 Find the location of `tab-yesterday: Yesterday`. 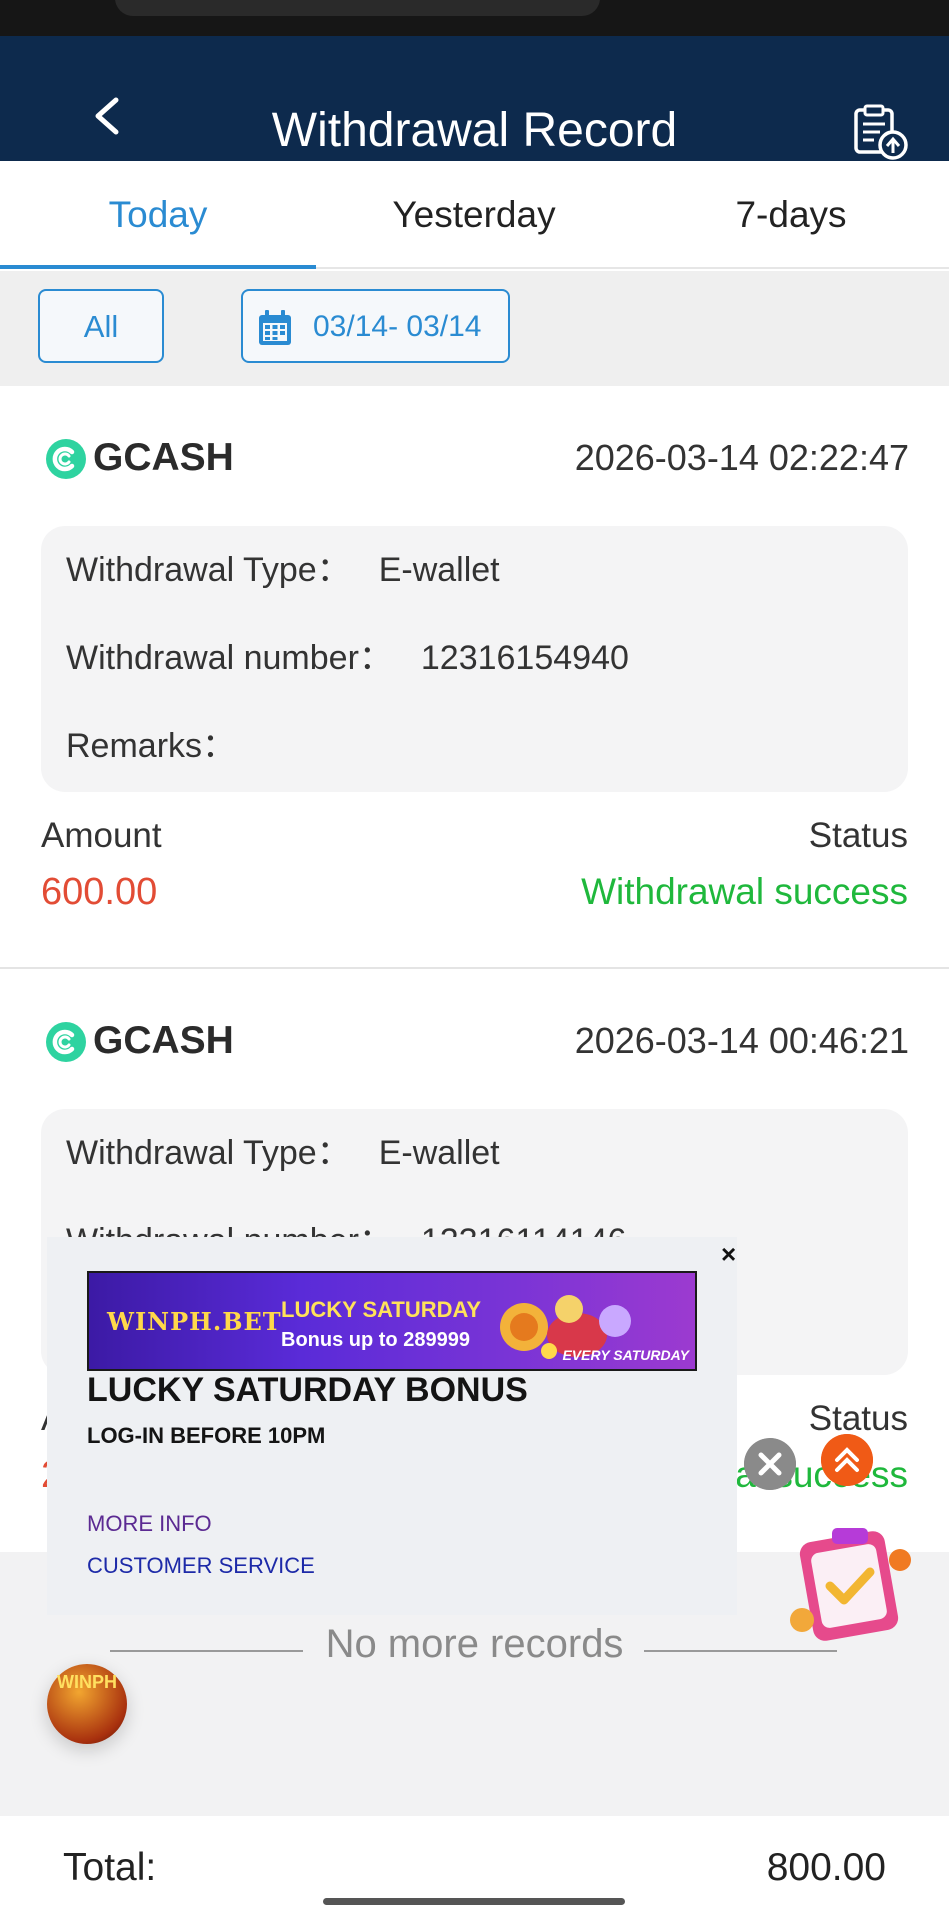

tab-yesterday: Yesterday is located at coordinates (474, 215).